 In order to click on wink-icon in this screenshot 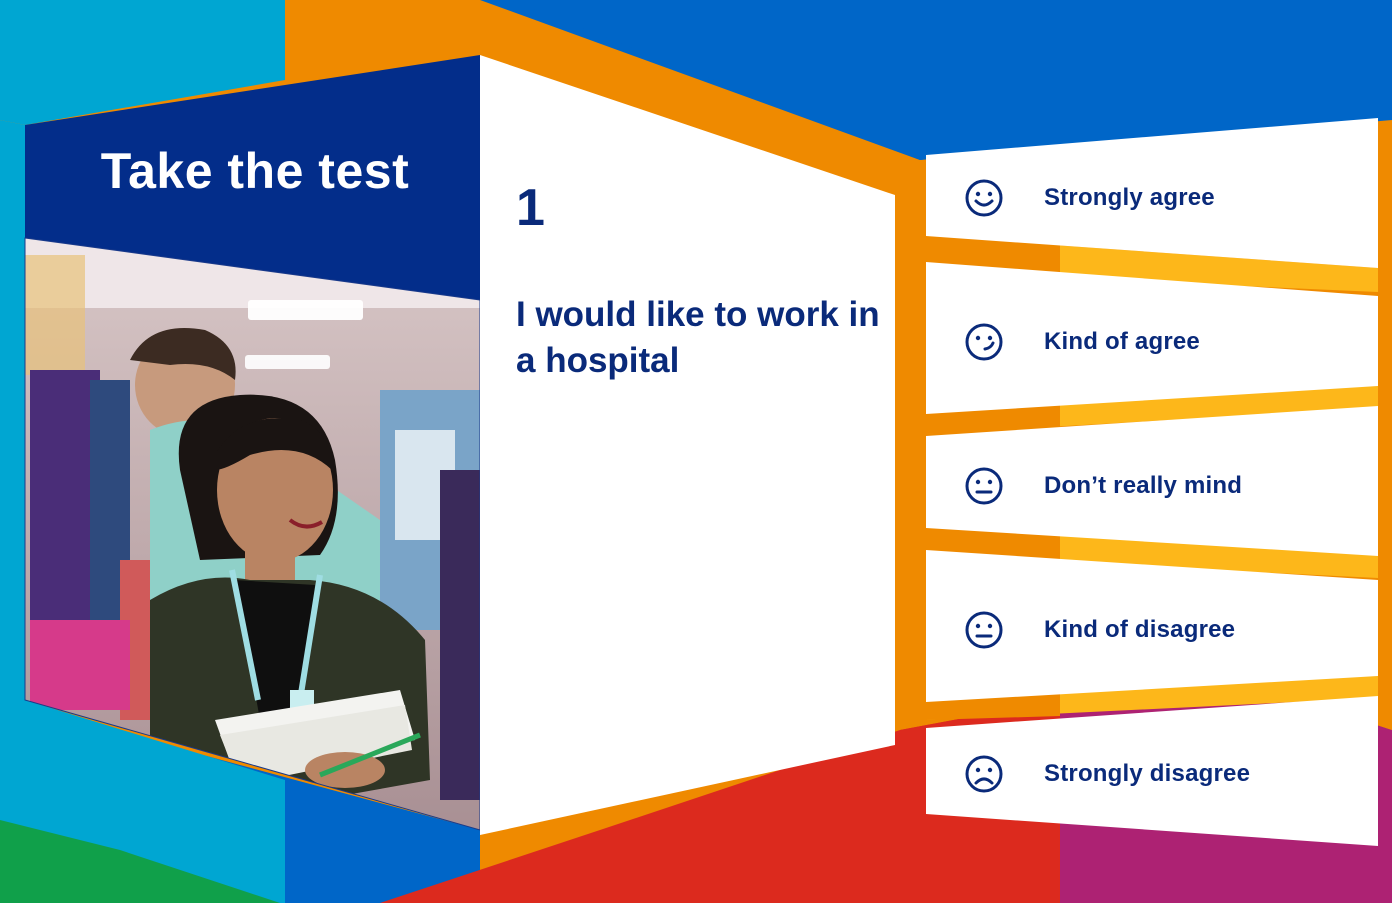, I will do `click(984, 342)`.